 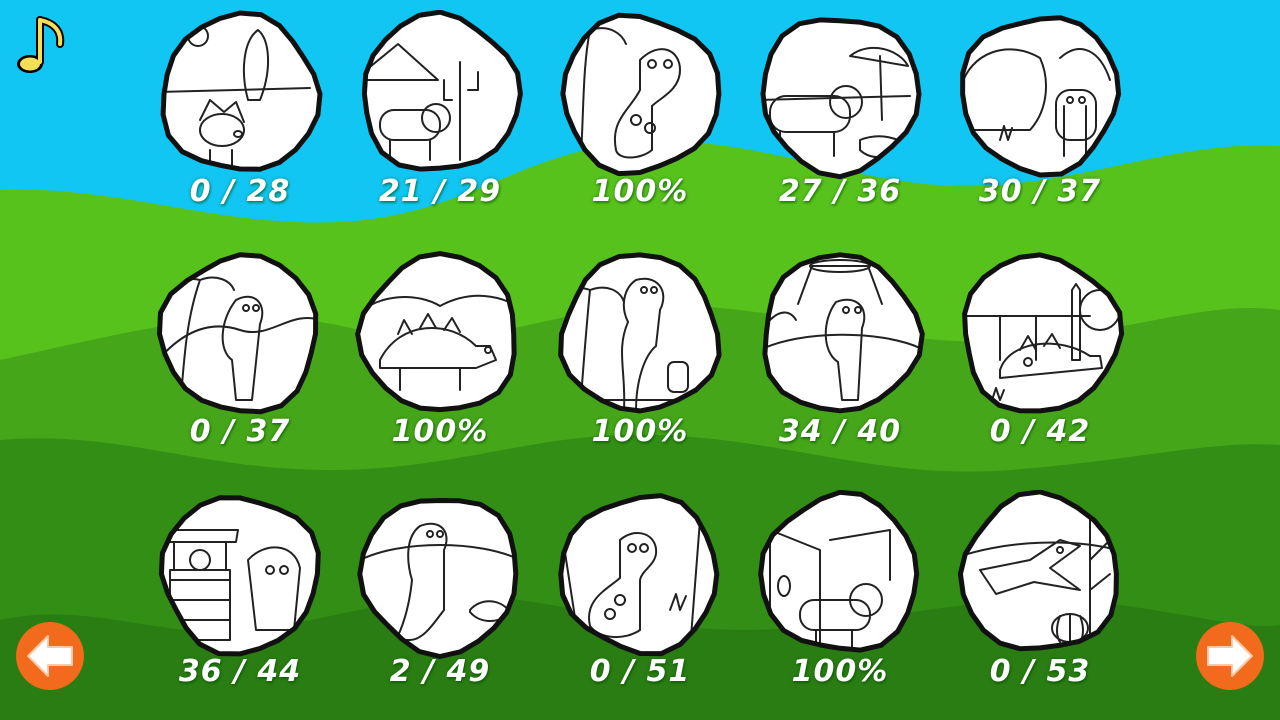 I want to click on coloring-page-card: 34 / 40, so click(x=840, y=360).